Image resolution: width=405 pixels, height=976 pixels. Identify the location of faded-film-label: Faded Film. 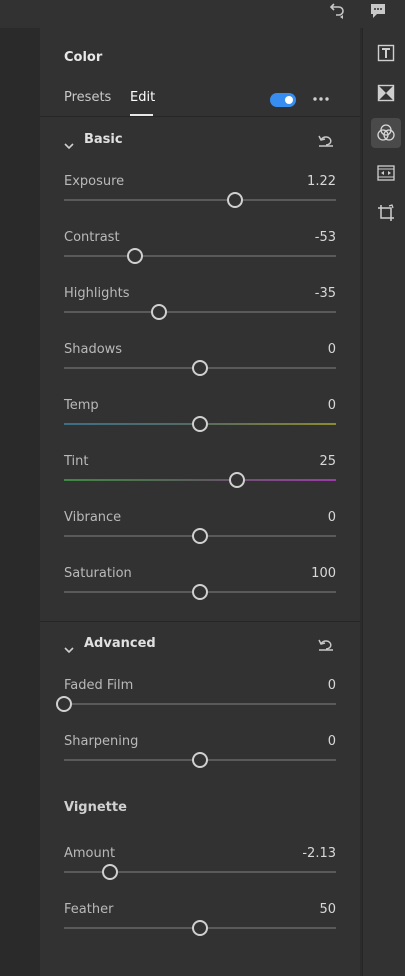
(99, 685).